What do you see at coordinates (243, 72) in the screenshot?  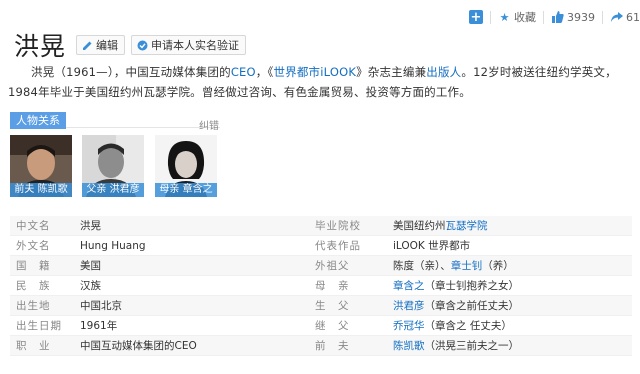 I see `ceo-link: CEO` at bounding box center [243, 72].